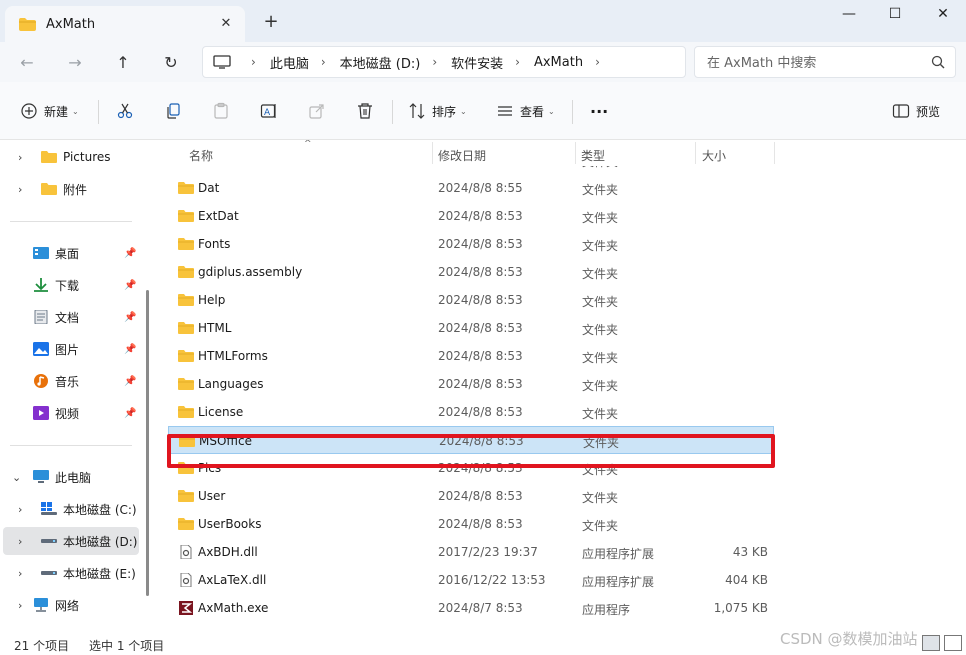 The height and width of the screenshot is (655, 966). What do you see at coordinates (471, 188) in the screenshot?
I see `file-row: Dat 2024/8/8 8:55 文件夹` at bounding box center [471, 188].